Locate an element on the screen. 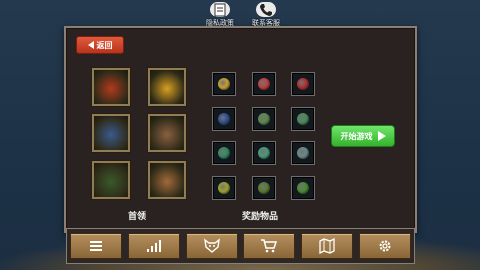 The image size is (480, 270). nav-wolf-button is located at coordinates (211, 246).